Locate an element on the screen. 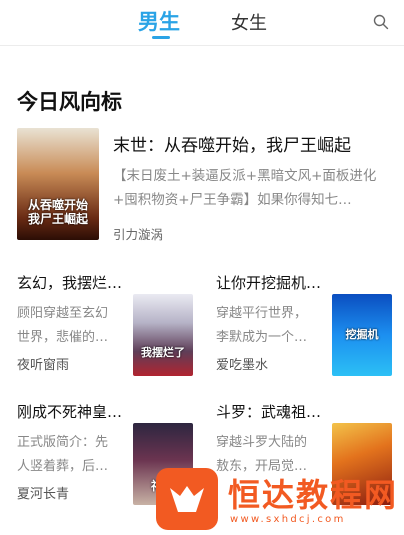 The image size is (404, 535). watermark-text: 恒达教程网 is located at coordinates (313, 495).